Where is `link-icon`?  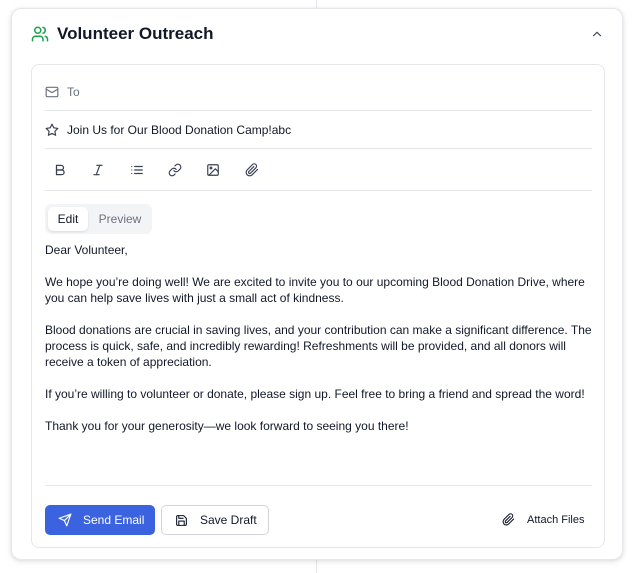 link-icon is located at coordinates (175, 170).